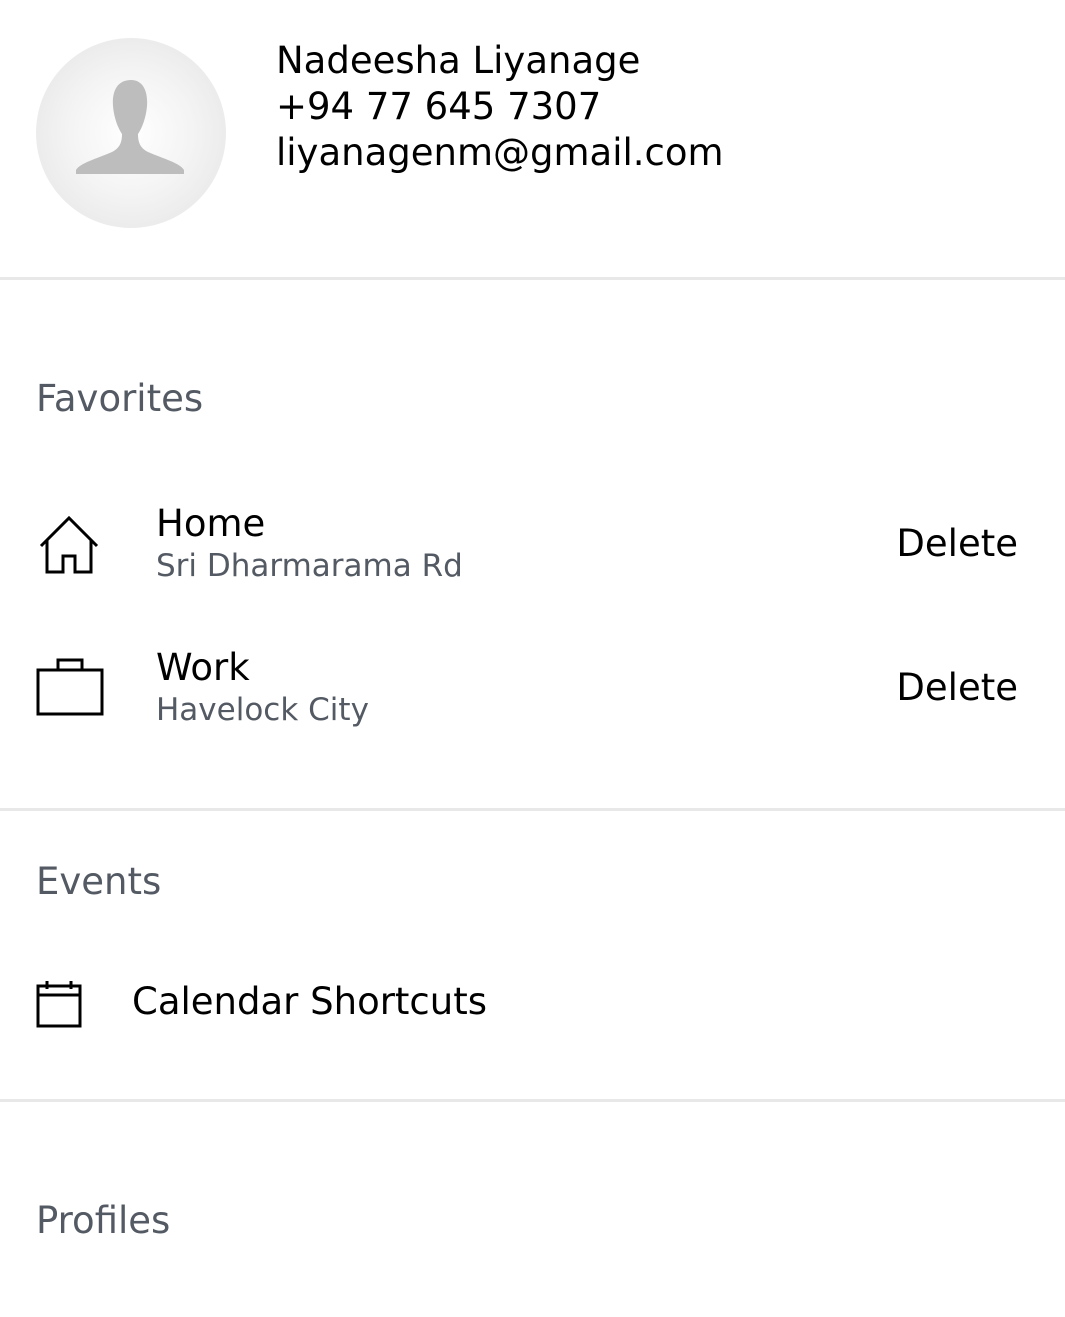 Image resolution: width=1065 pixels, height=1317 pixels. I want to click on briefcase-icon, so click(70, 687).